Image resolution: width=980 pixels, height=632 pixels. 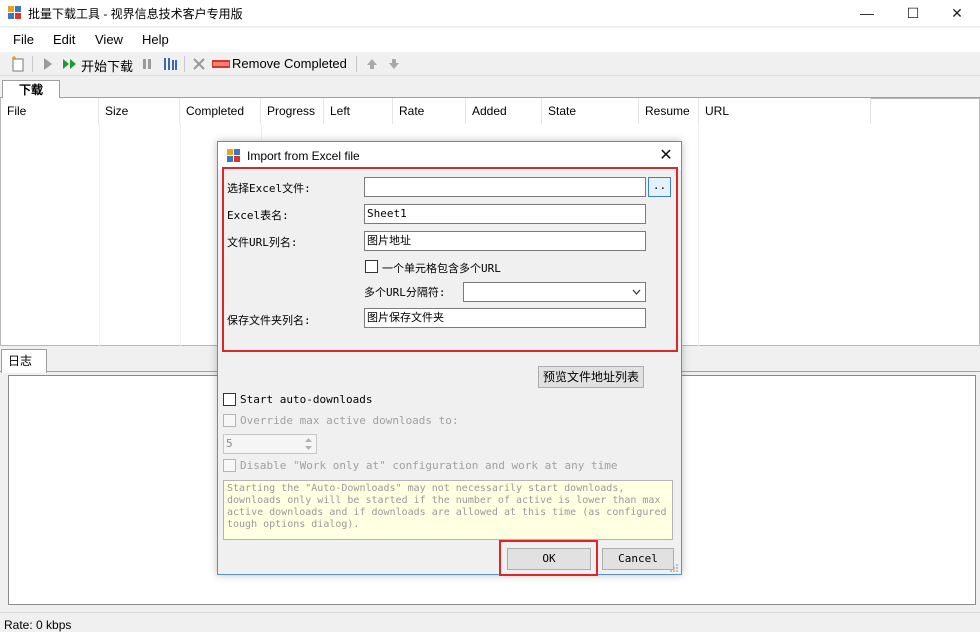 What do you see at coordinates (18, 64) in the screenshot?
I see `new-download-icon` at bounding box center [18, 64].